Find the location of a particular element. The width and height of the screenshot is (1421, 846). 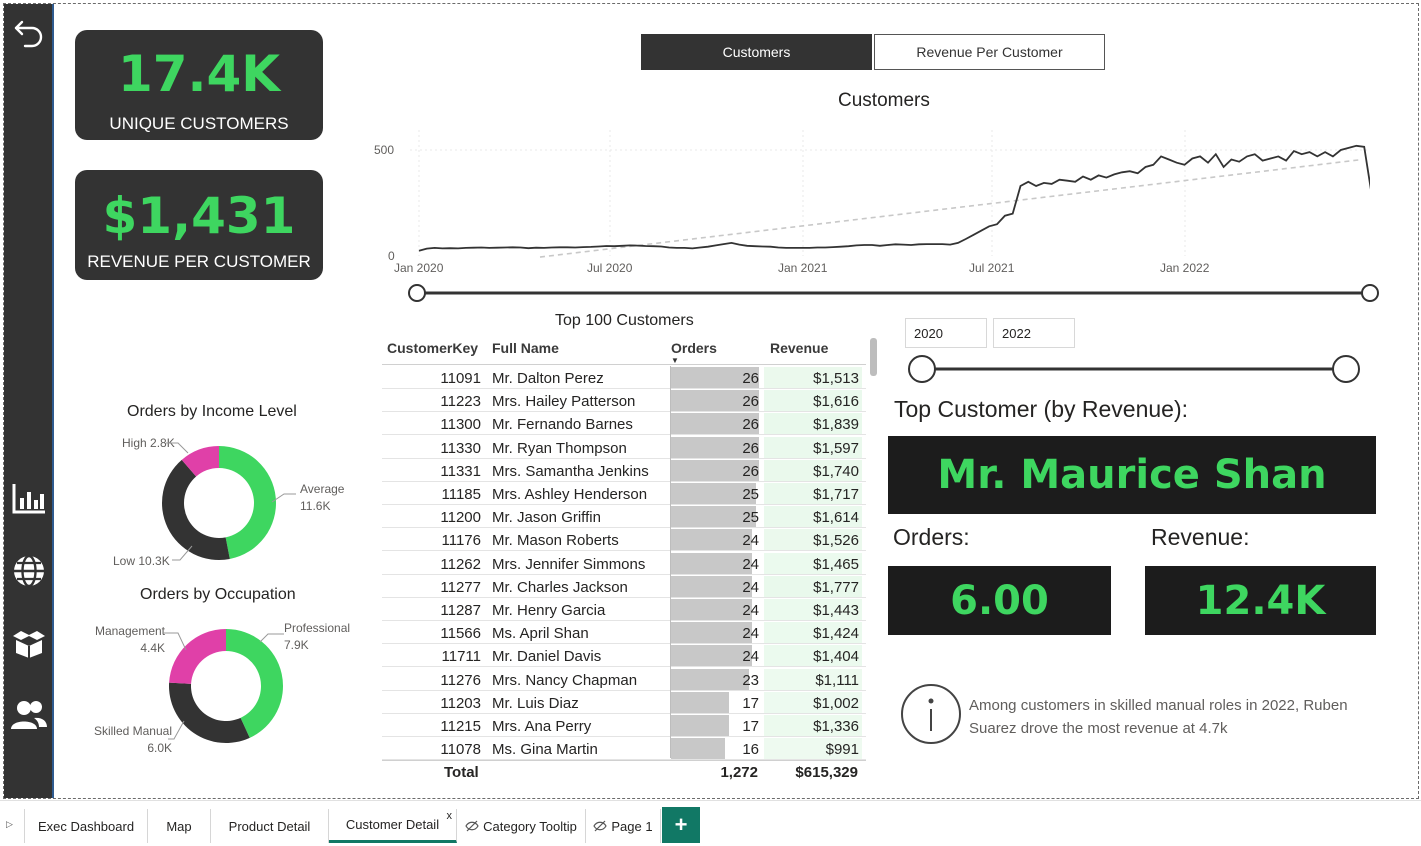

x-tick-jan-2021: Jan 2021 is located at coordinates (803, 268).